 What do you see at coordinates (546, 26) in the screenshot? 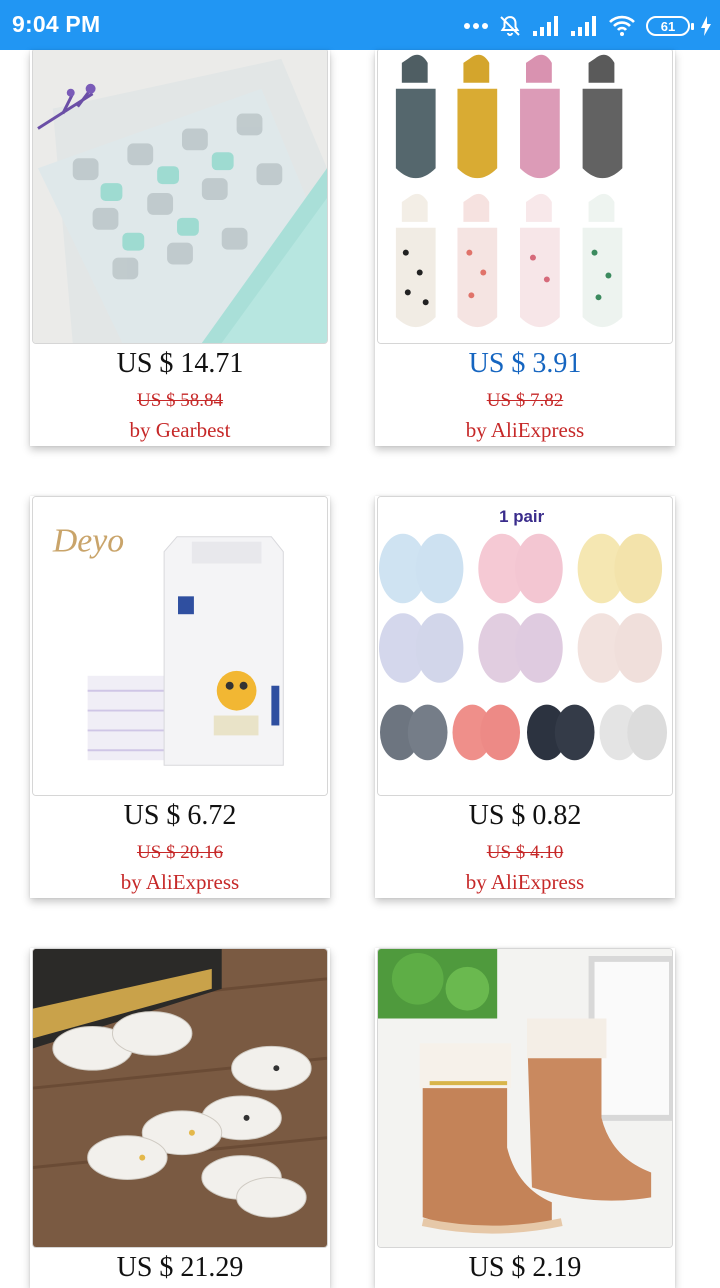
I see `signal-icon` at bounding box center [546, 26].